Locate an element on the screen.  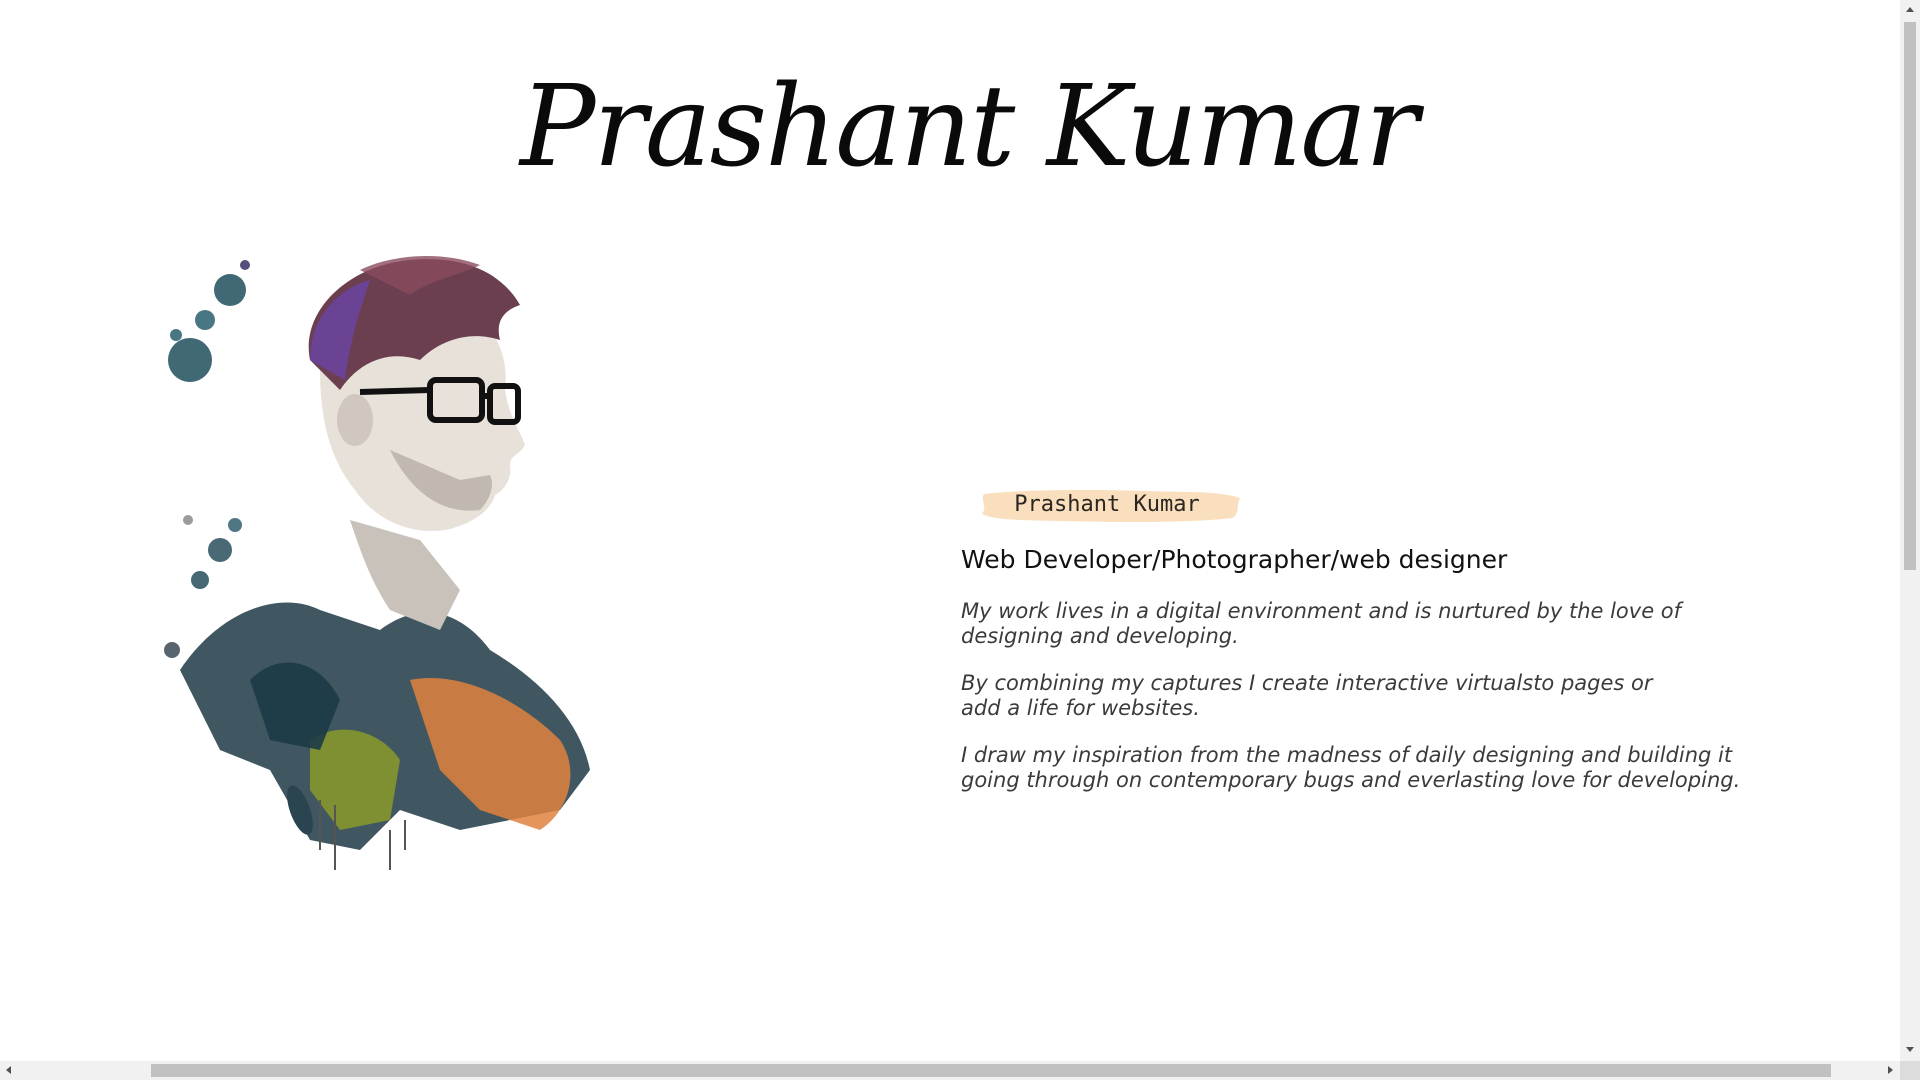
portrait-image is located at coordinates (377, 562).